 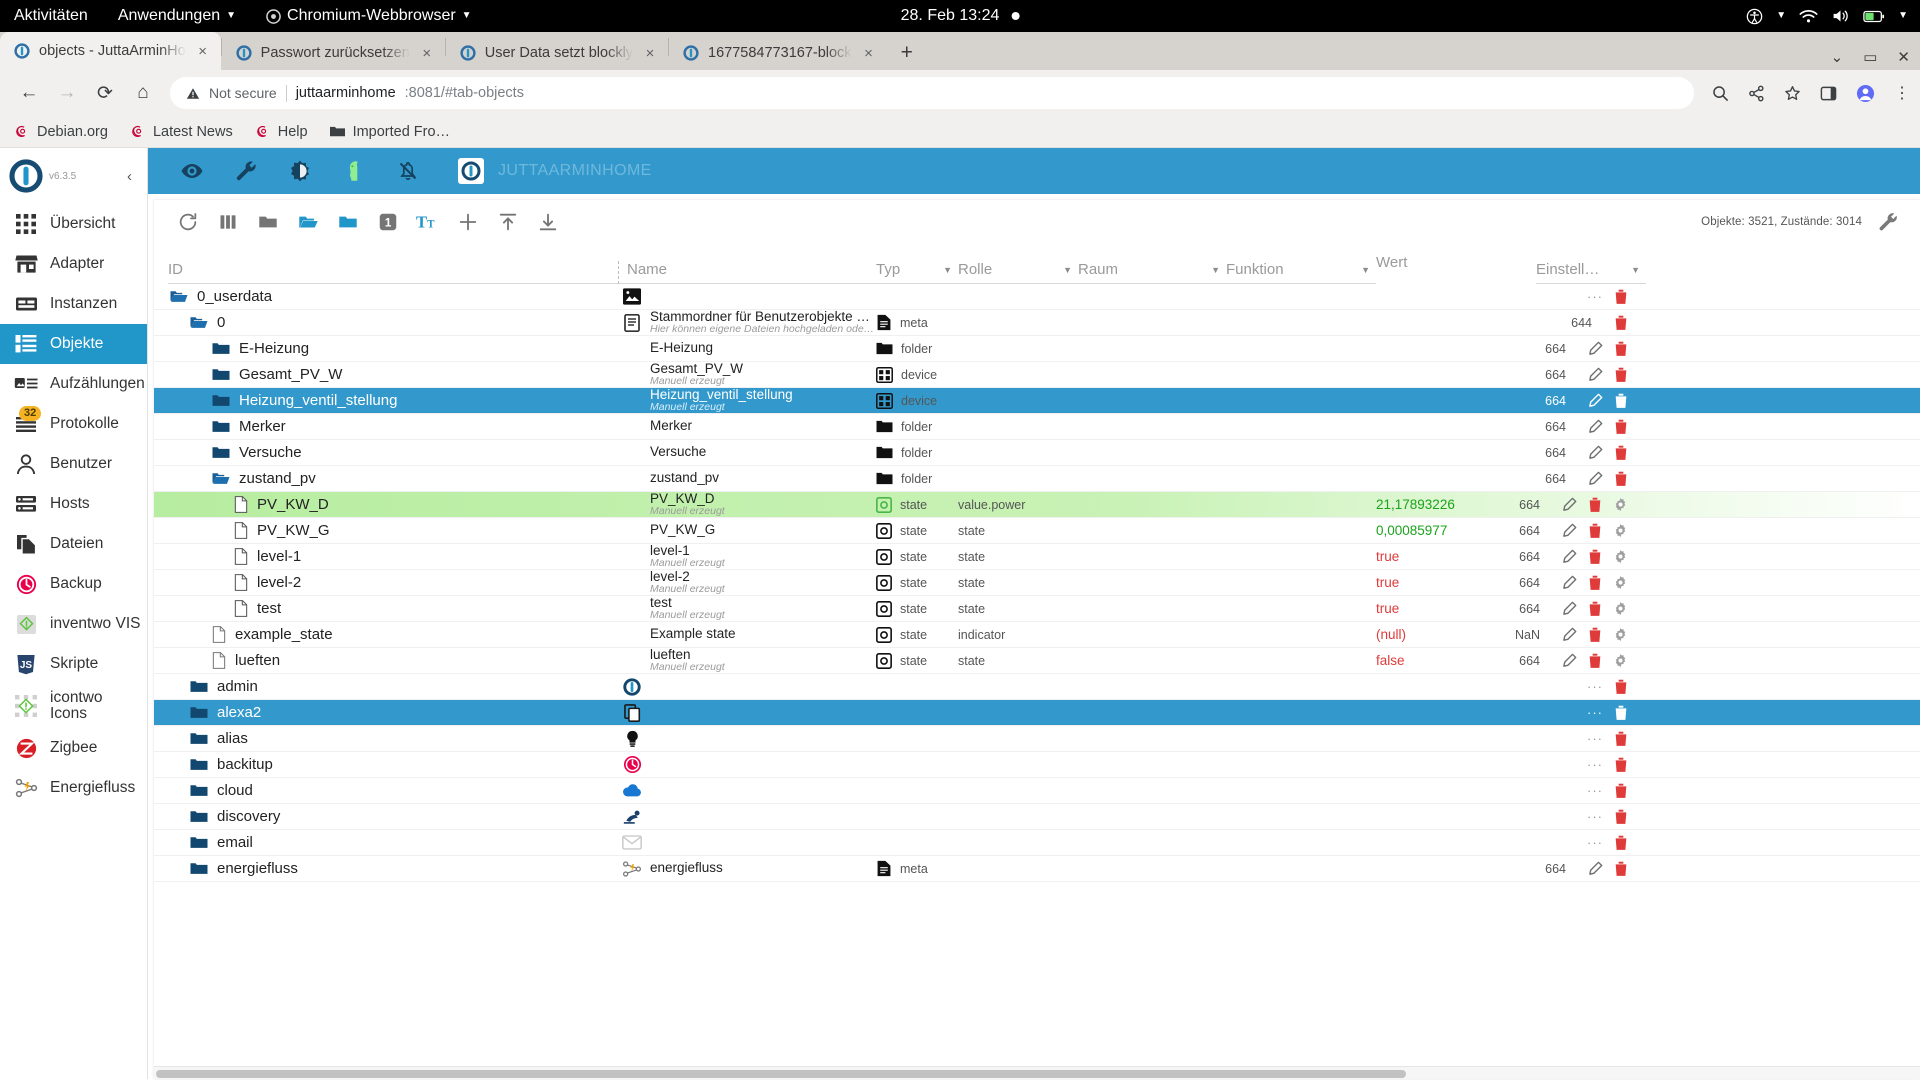 What do you see at coordinates (1837, 57) in the screenshot?
I see `minimize-button: ⌄` at bounding box center [1837, 57].